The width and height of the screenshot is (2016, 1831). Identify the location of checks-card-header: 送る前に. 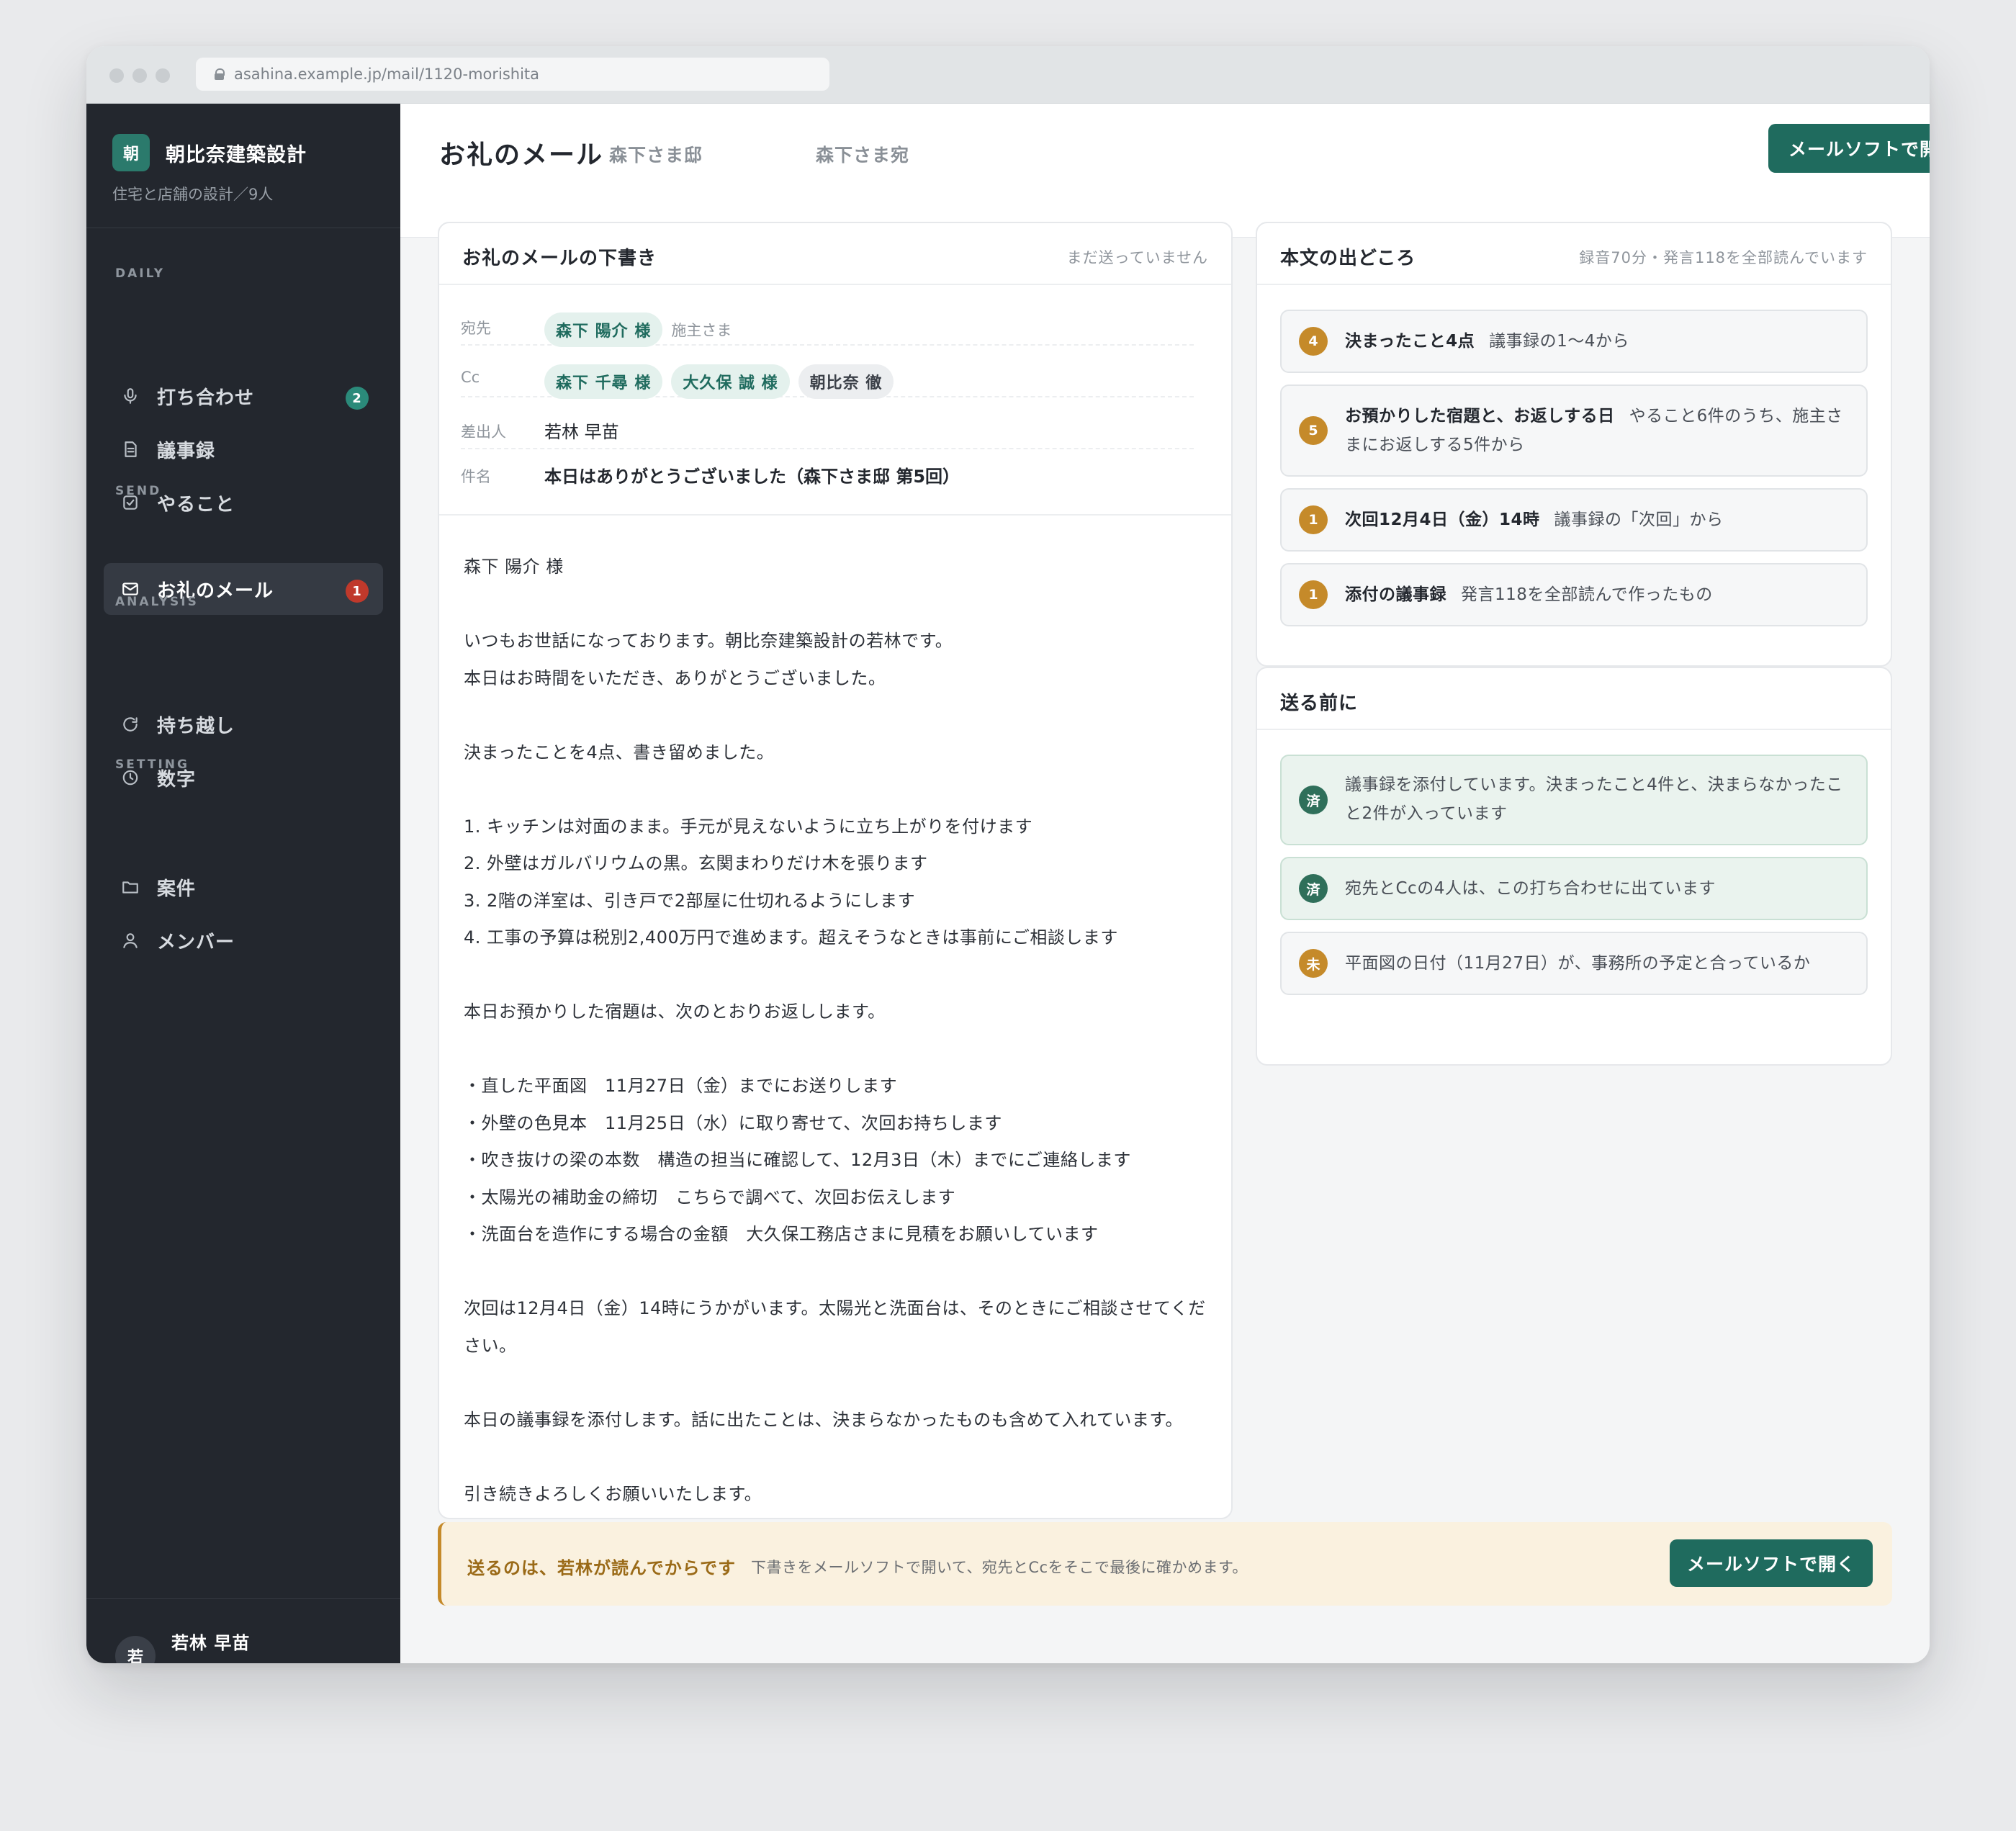
(1574, 699).